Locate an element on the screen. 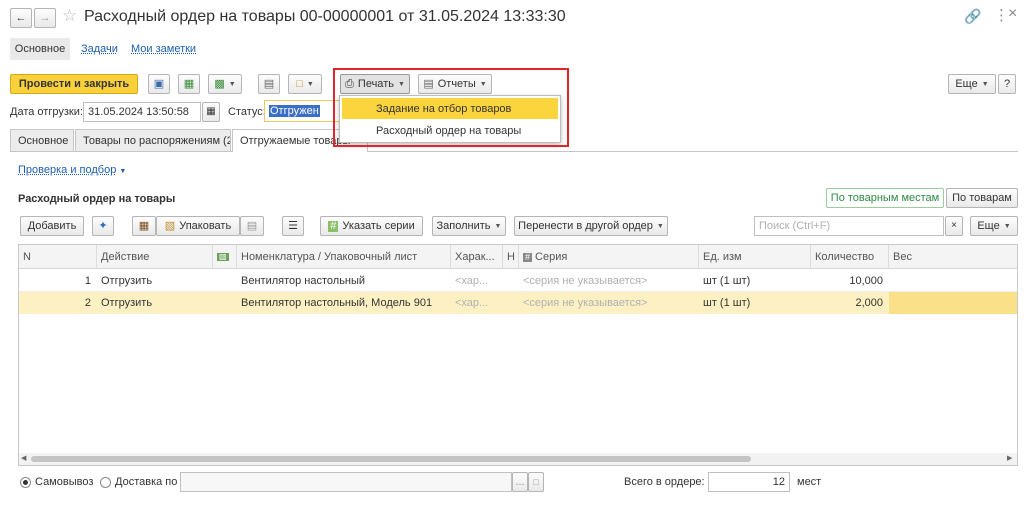  arrow-right-icon: → is located at coordinates (45, 17).